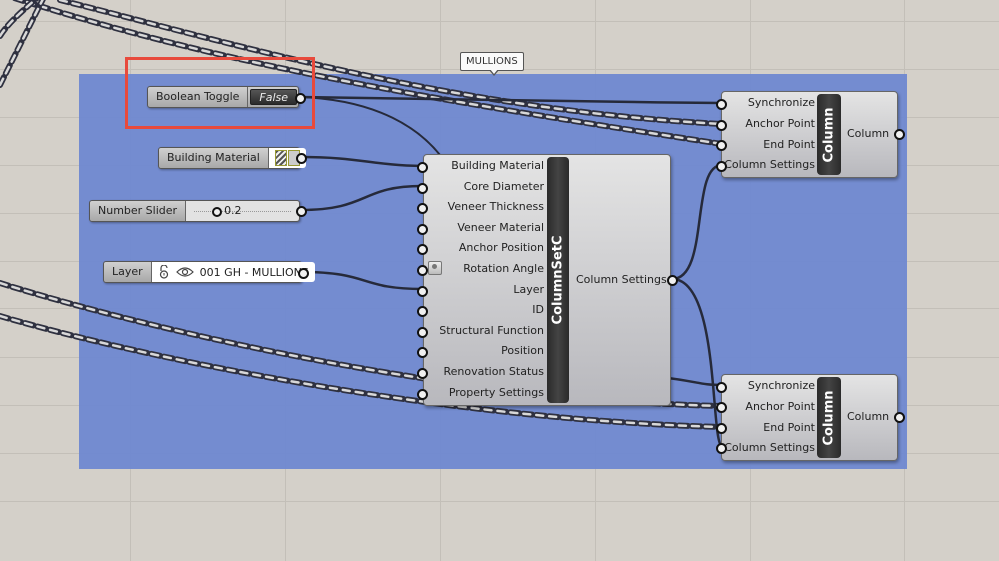 The height and width of the screenshot is (561, 999). I want to click on unlock-icon, so click(164, 272).